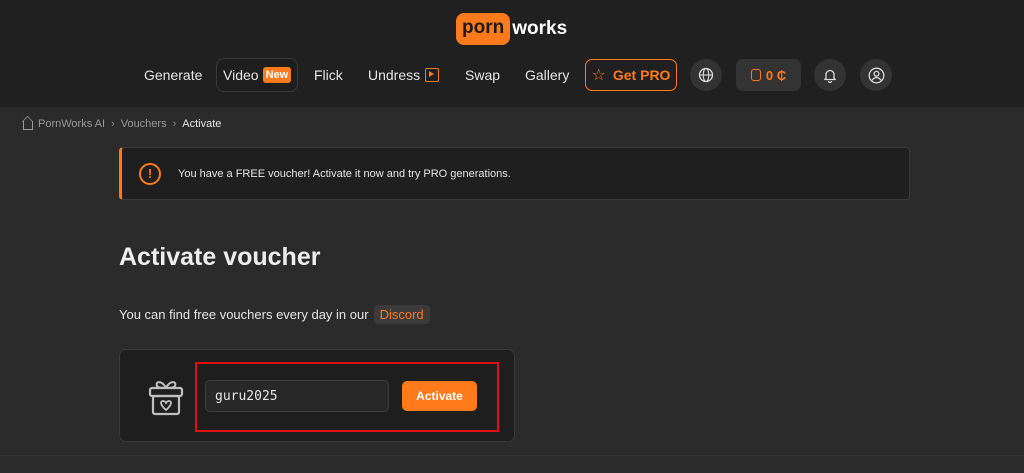  I want to click on get-pro-label: Get PRO, so click(641, 75).